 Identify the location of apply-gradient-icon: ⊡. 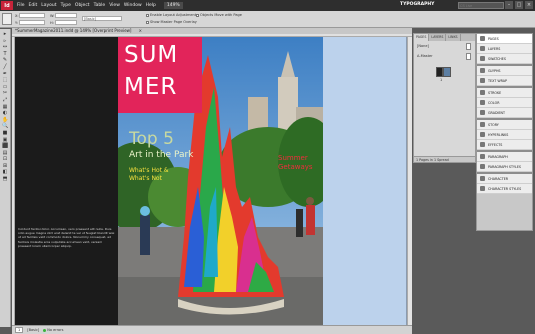
(5, 159).